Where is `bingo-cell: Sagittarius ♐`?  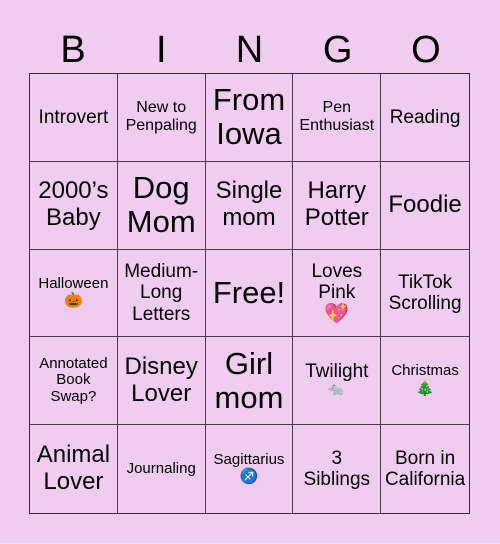 bingo-cell: Sagittarius ♐ is located at coordinates (250, 469).